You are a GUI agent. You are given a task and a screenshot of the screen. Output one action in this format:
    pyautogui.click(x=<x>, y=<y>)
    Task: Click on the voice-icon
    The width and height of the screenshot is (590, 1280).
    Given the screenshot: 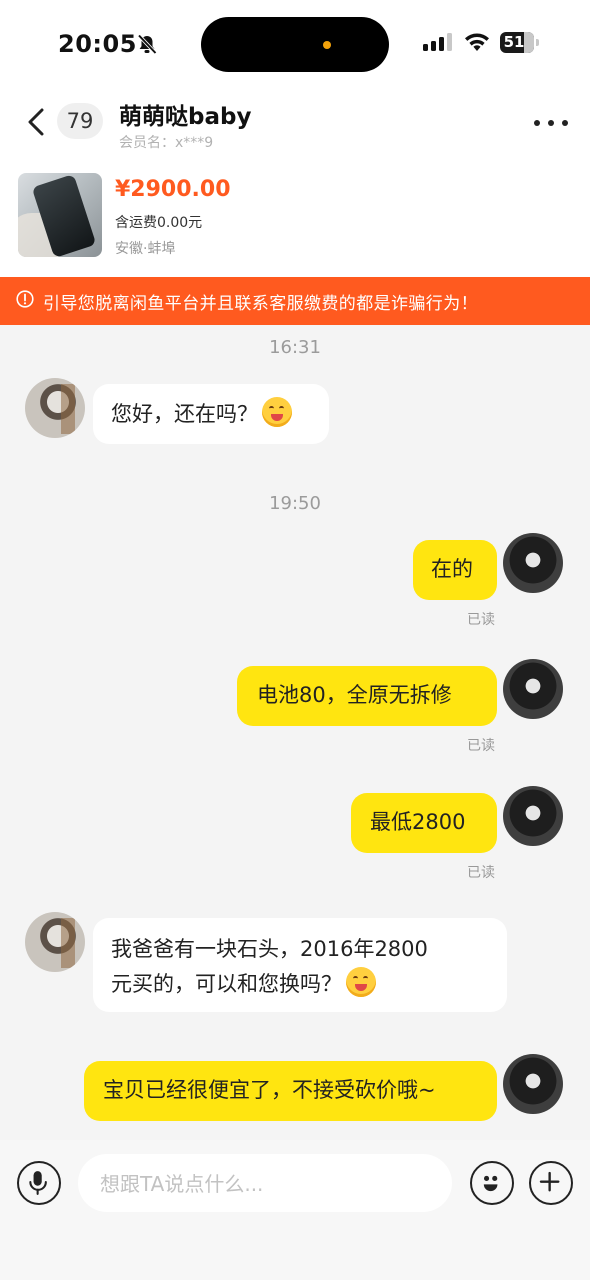 What is the action you would take?
    pyautogui.click(x=39, y=1183)
    